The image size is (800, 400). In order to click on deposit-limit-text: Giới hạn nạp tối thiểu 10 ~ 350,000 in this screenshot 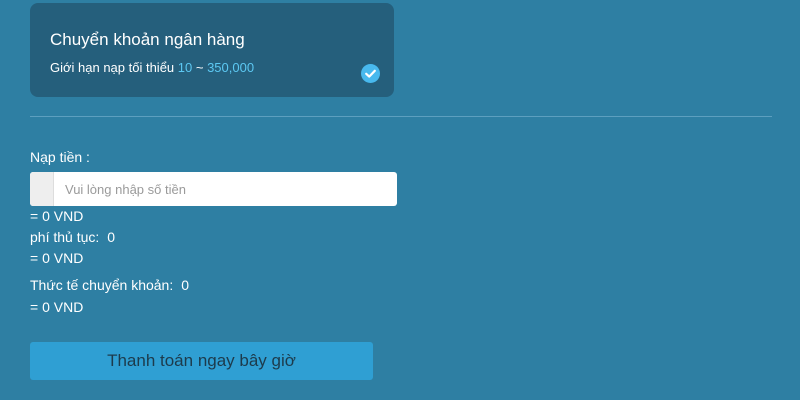, I will do `click(152, 68)`.